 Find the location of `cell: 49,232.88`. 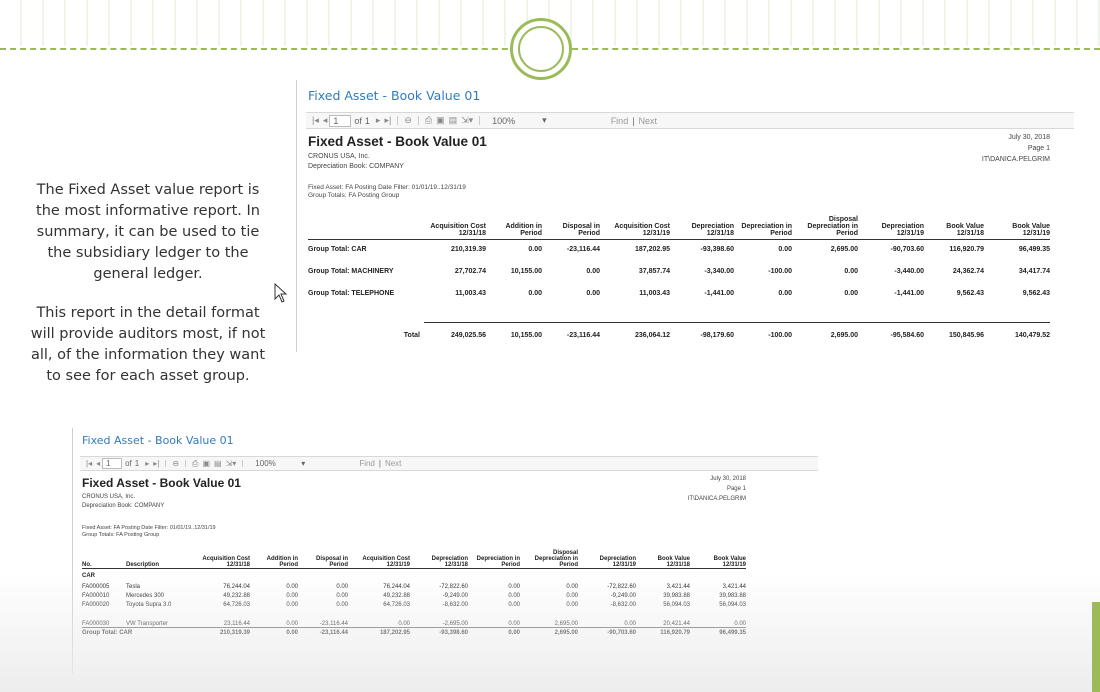

cell: 49,232.88 is located at coordinates (236, 596).